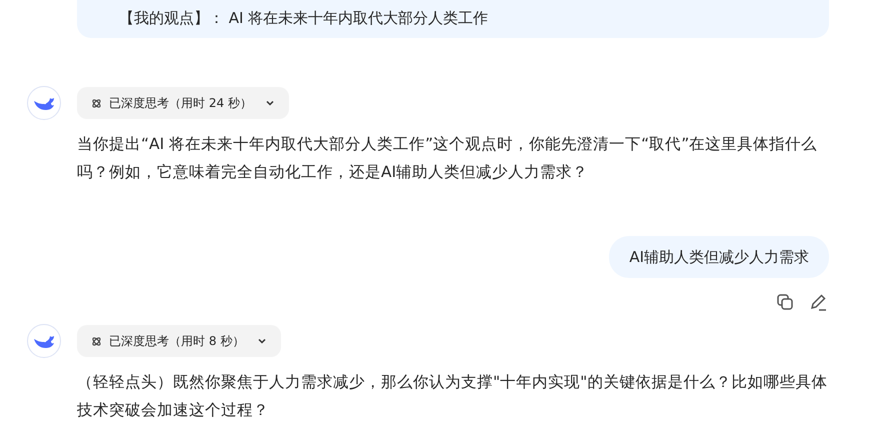 This screenshot has width=891, height=436. I want to click on assistant-message: 当你提出“AI 将在未来十年内取代大部分人类工作”这个观点时，你能先澄清一下“取代”在这里具体指什么吗？例如，它意味着完全自动化工作，还是AI辅助人类但减少人力需求？, so click(447, 158).